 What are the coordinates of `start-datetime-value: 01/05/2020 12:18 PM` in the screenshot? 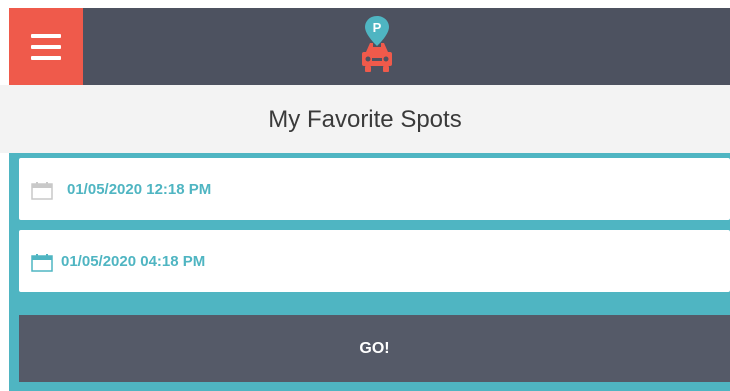 It's located at (139, 189).